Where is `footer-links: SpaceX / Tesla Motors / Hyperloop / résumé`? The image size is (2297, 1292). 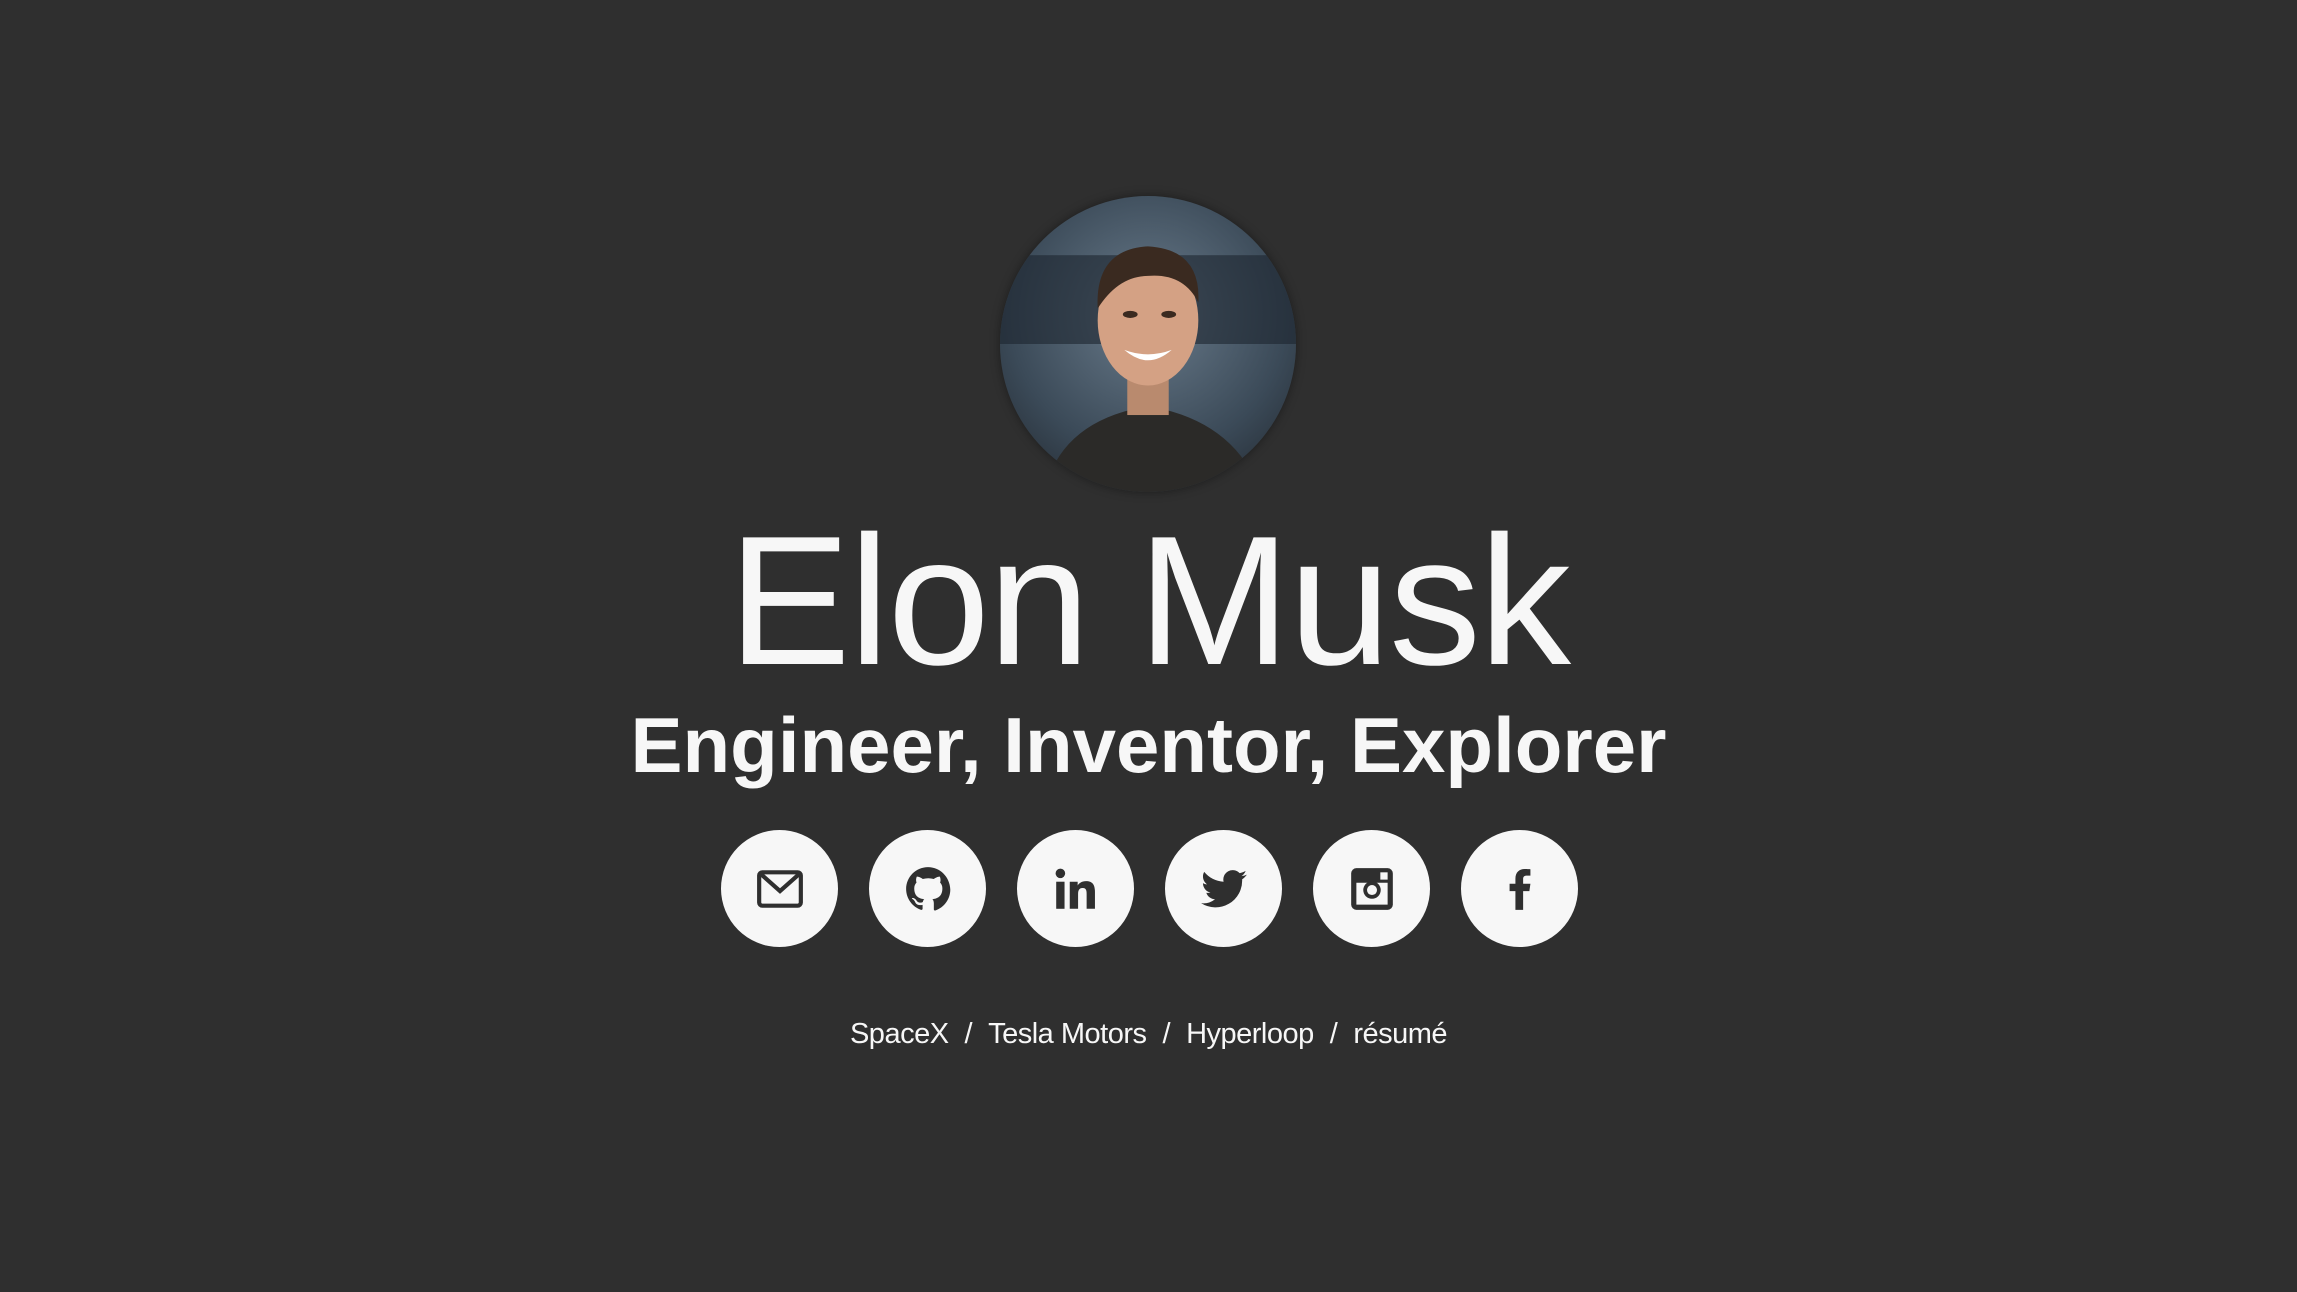 footer-links: SpaceX / Tesla Motors / Hyperloop / résumé is located at coordinates (1148, 1034).